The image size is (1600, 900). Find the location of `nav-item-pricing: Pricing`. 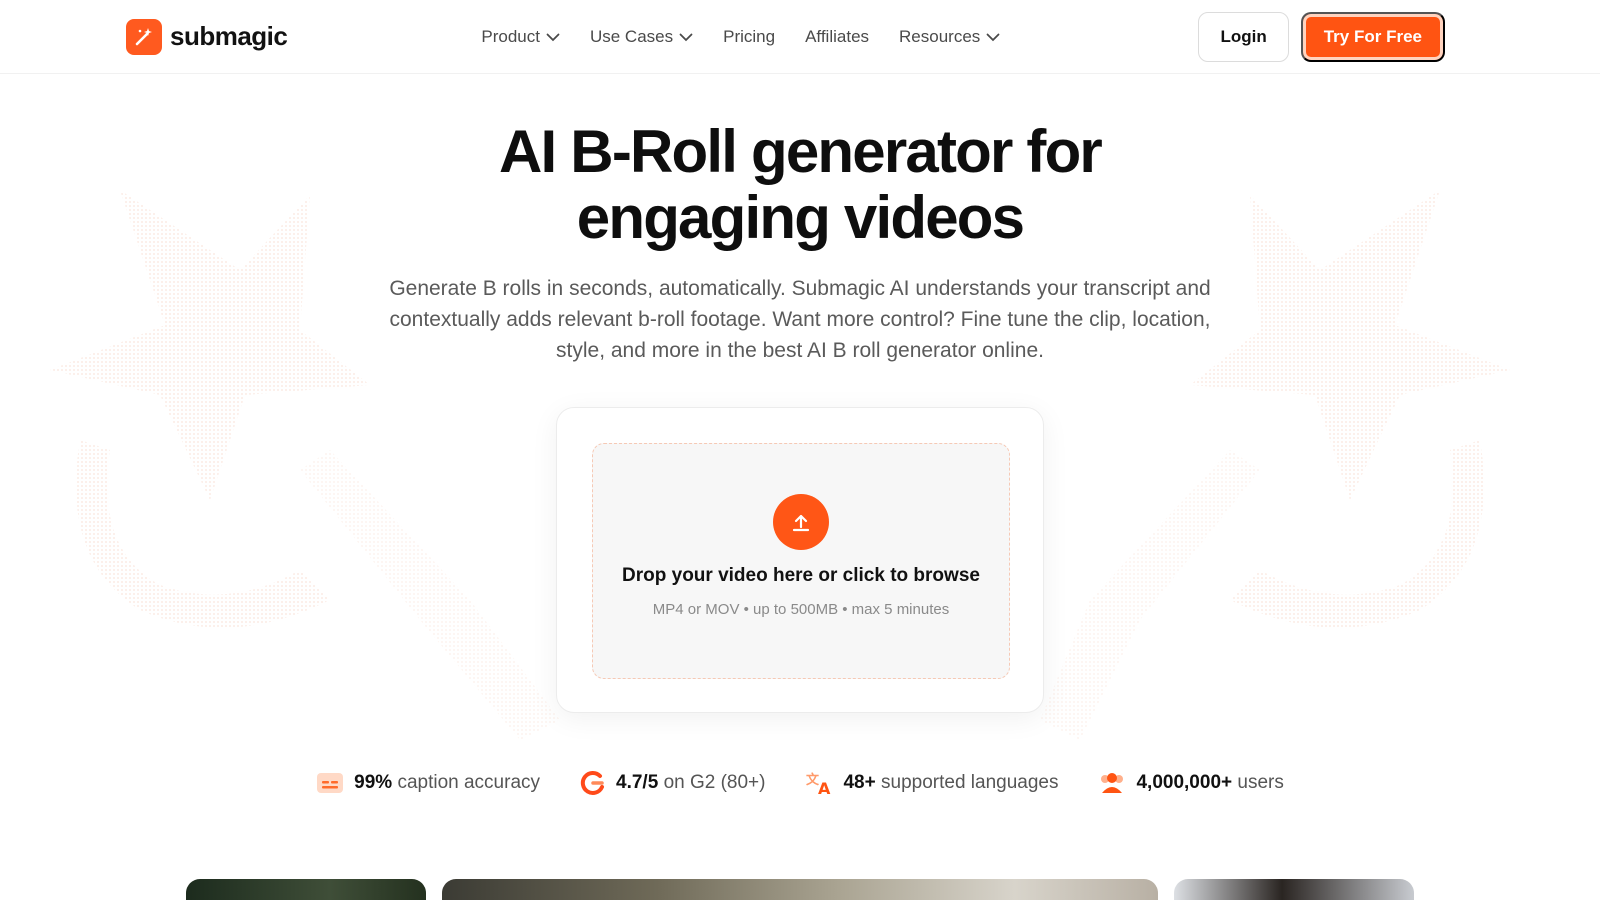

nav-item-pricing: Pricing is located at coordinates (749, 37).